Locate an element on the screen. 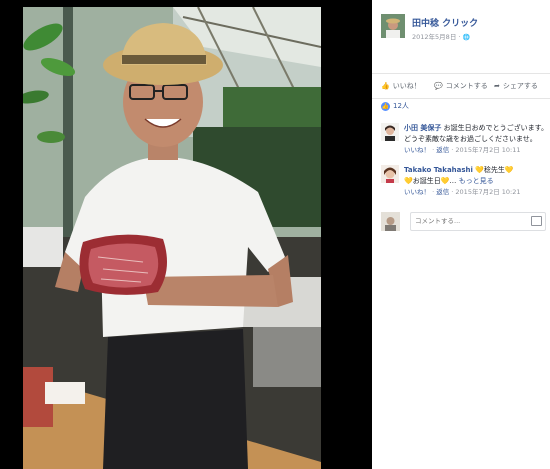  comment-action-button: 💬 コメントする is located at coordinates (461, 86).